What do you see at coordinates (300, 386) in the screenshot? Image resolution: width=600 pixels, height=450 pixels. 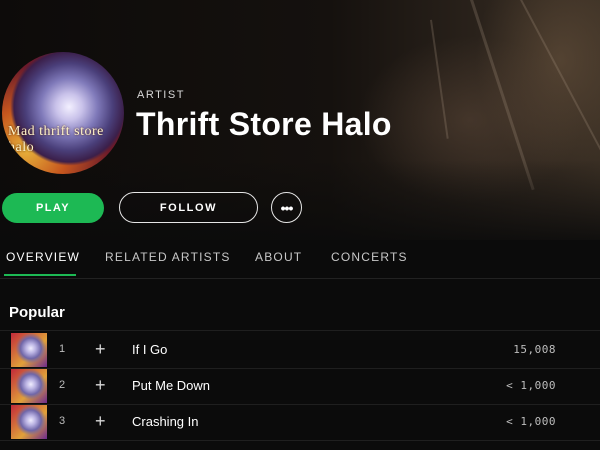 I see `track-row: 2 + Put Me Down < 1,000` at bounding box center [300, 386].